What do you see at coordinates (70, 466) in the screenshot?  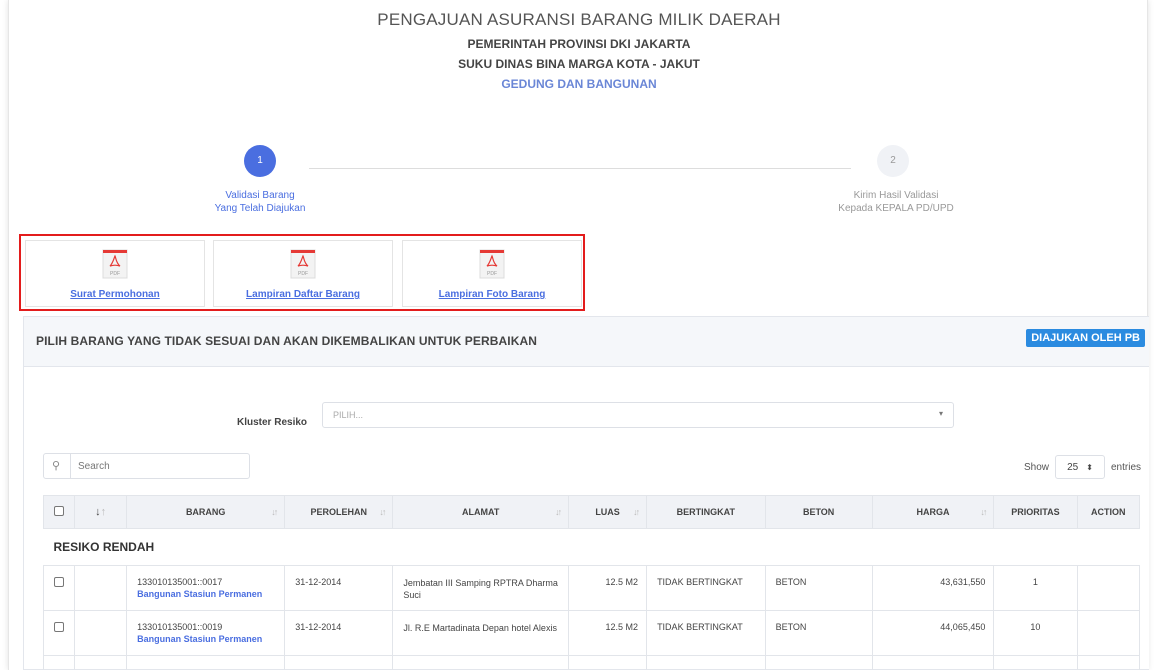 I see `search-divider` at bounding box center [70, 466].